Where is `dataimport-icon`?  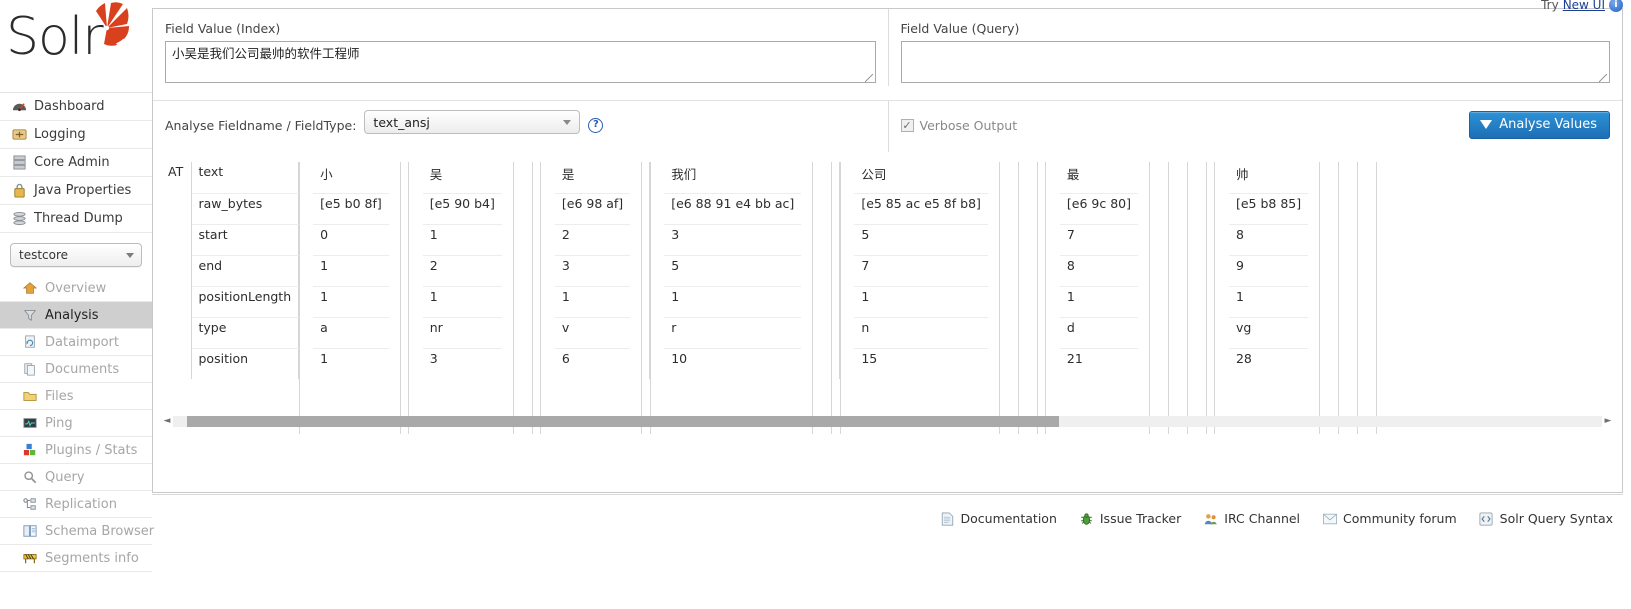 dataimport-icon is located at coordinates (30, 342).